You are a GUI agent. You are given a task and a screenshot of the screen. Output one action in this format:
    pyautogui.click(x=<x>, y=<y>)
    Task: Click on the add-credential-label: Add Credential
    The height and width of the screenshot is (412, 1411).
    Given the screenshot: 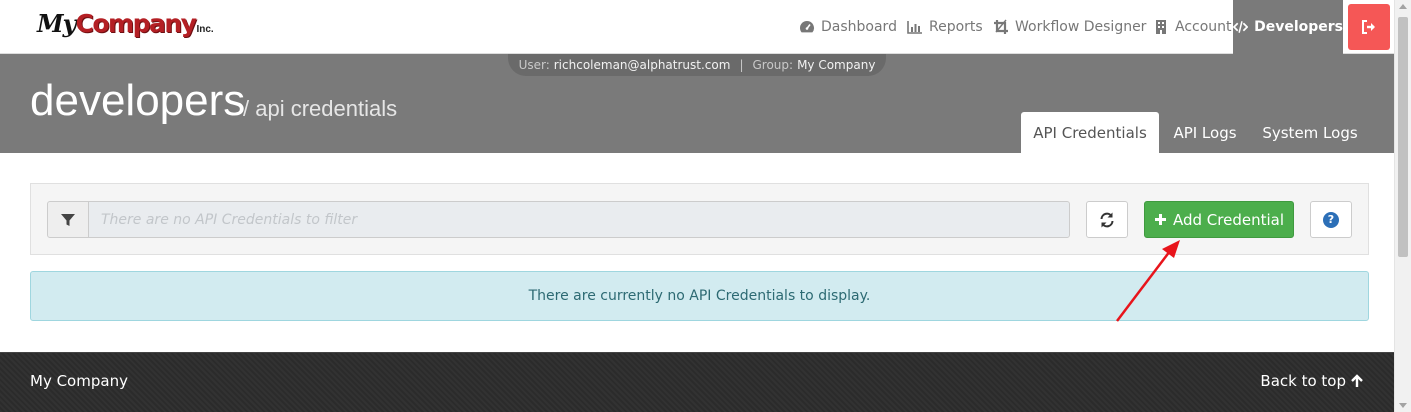 What is the action you would take?
    pyautogui.click(x=1228, y=219)
    